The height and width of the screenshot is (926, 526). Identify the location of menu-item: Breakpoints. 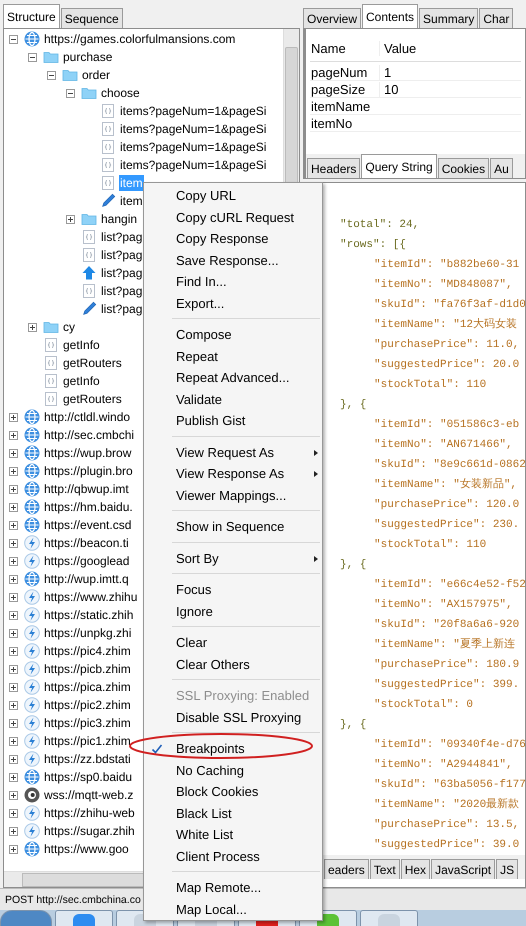
(233, 749).